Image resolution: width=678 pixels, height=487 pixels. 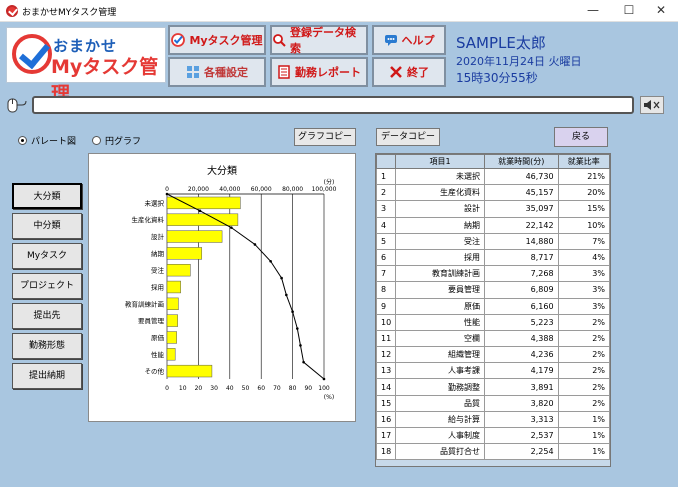 I want to click on bottom-tick-label: 100, so click(x=324, y=388).